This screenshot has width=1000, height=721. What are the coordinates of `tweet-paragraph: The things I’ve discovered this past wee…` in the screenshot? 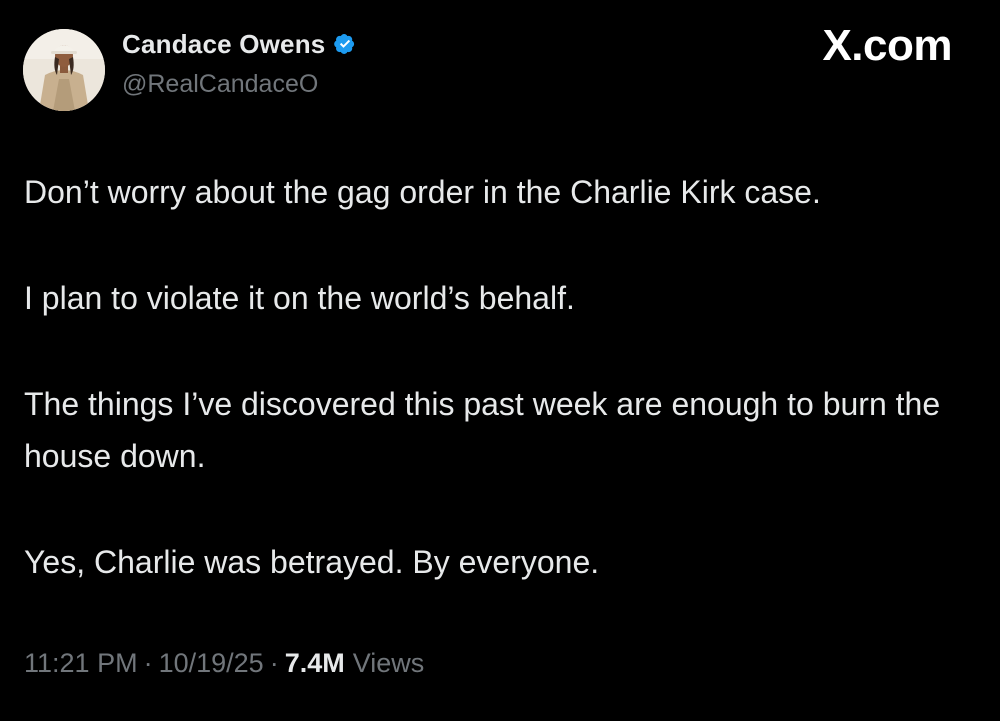 It's located at (482, 430).